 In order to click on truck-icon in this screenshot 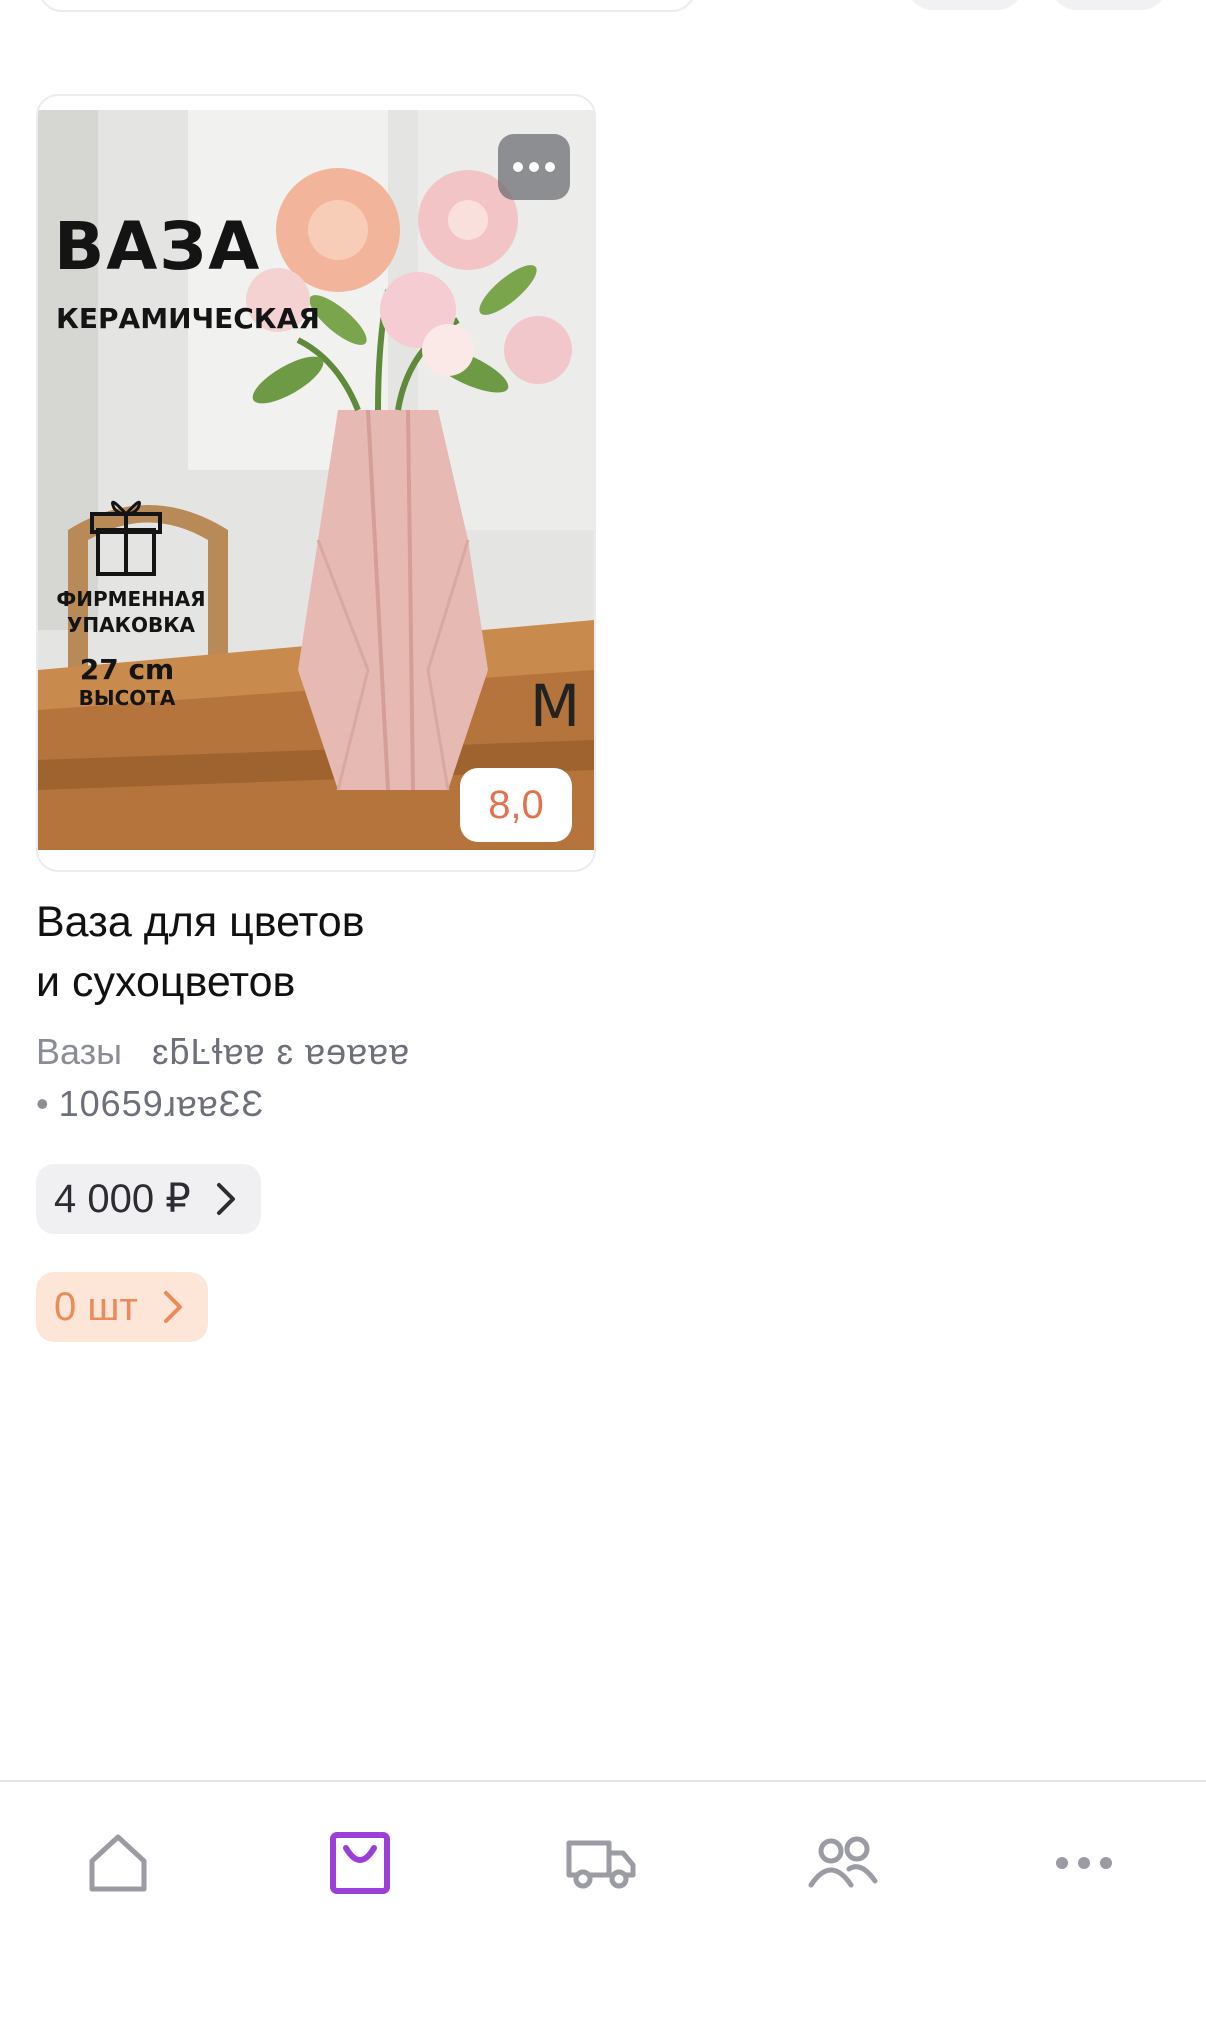, I will do `click(601, 1864)`.